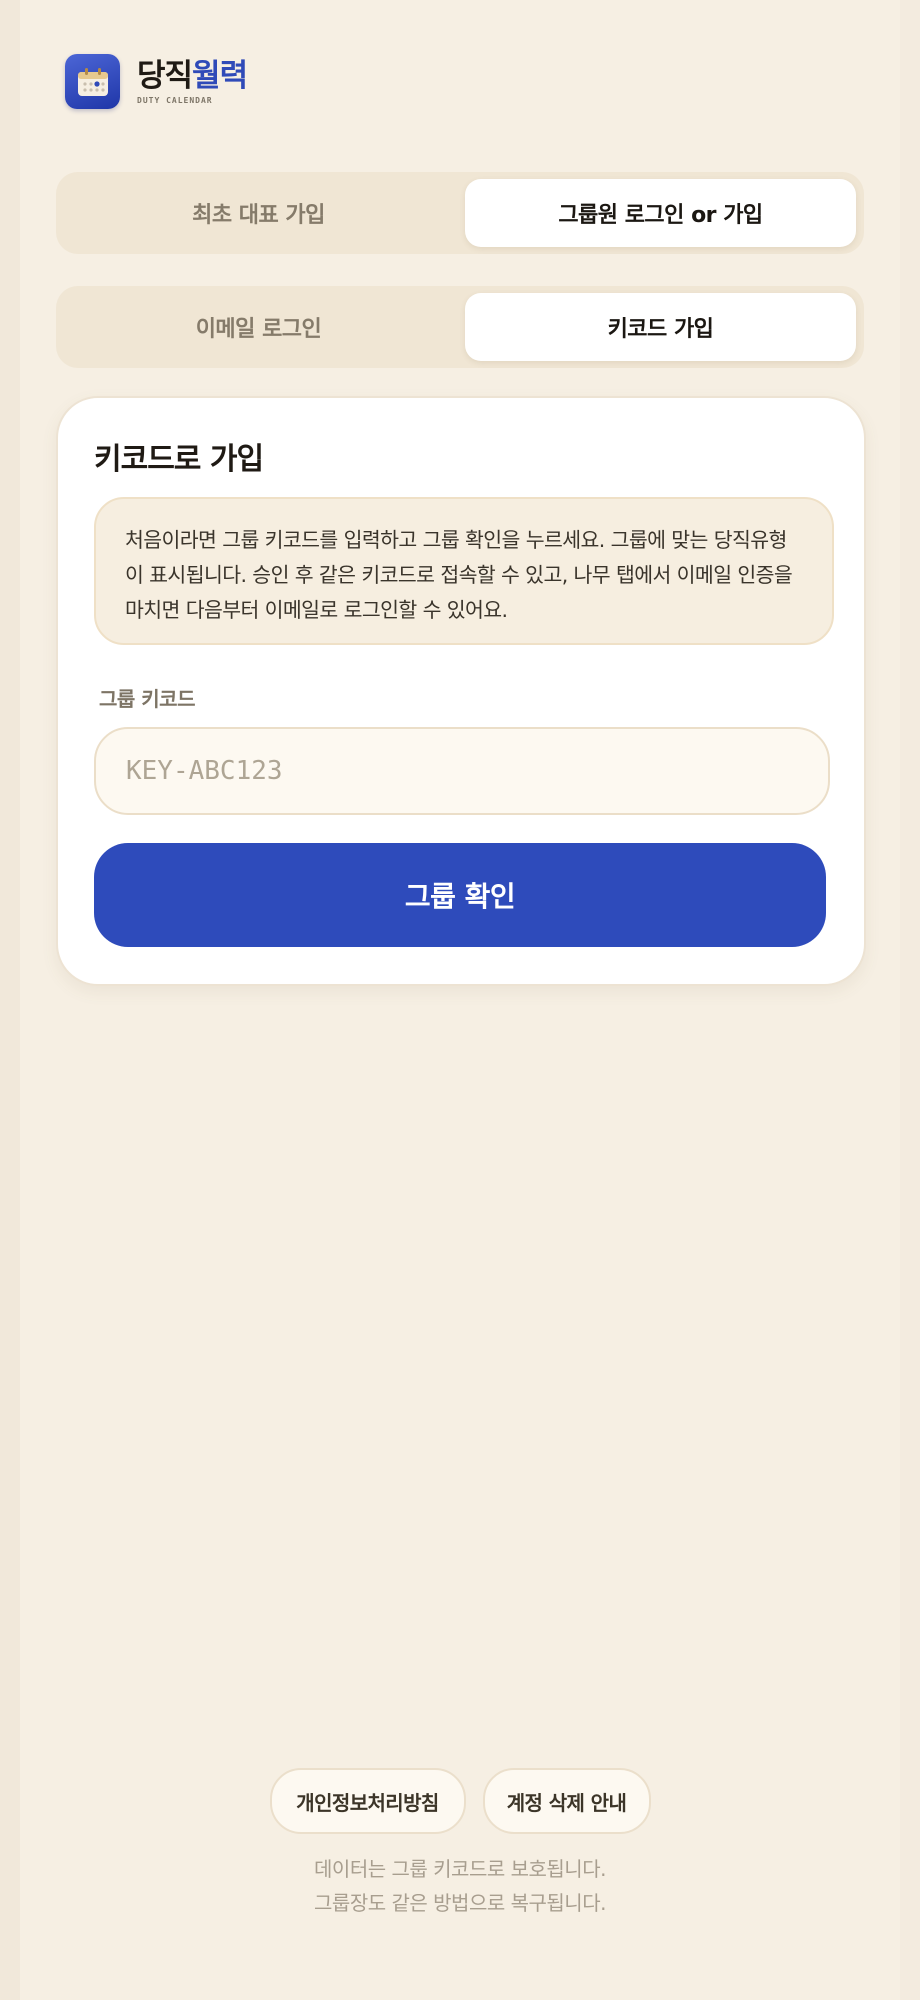  I want to click on card-title: 키코드로 가입, so click(179, 459).